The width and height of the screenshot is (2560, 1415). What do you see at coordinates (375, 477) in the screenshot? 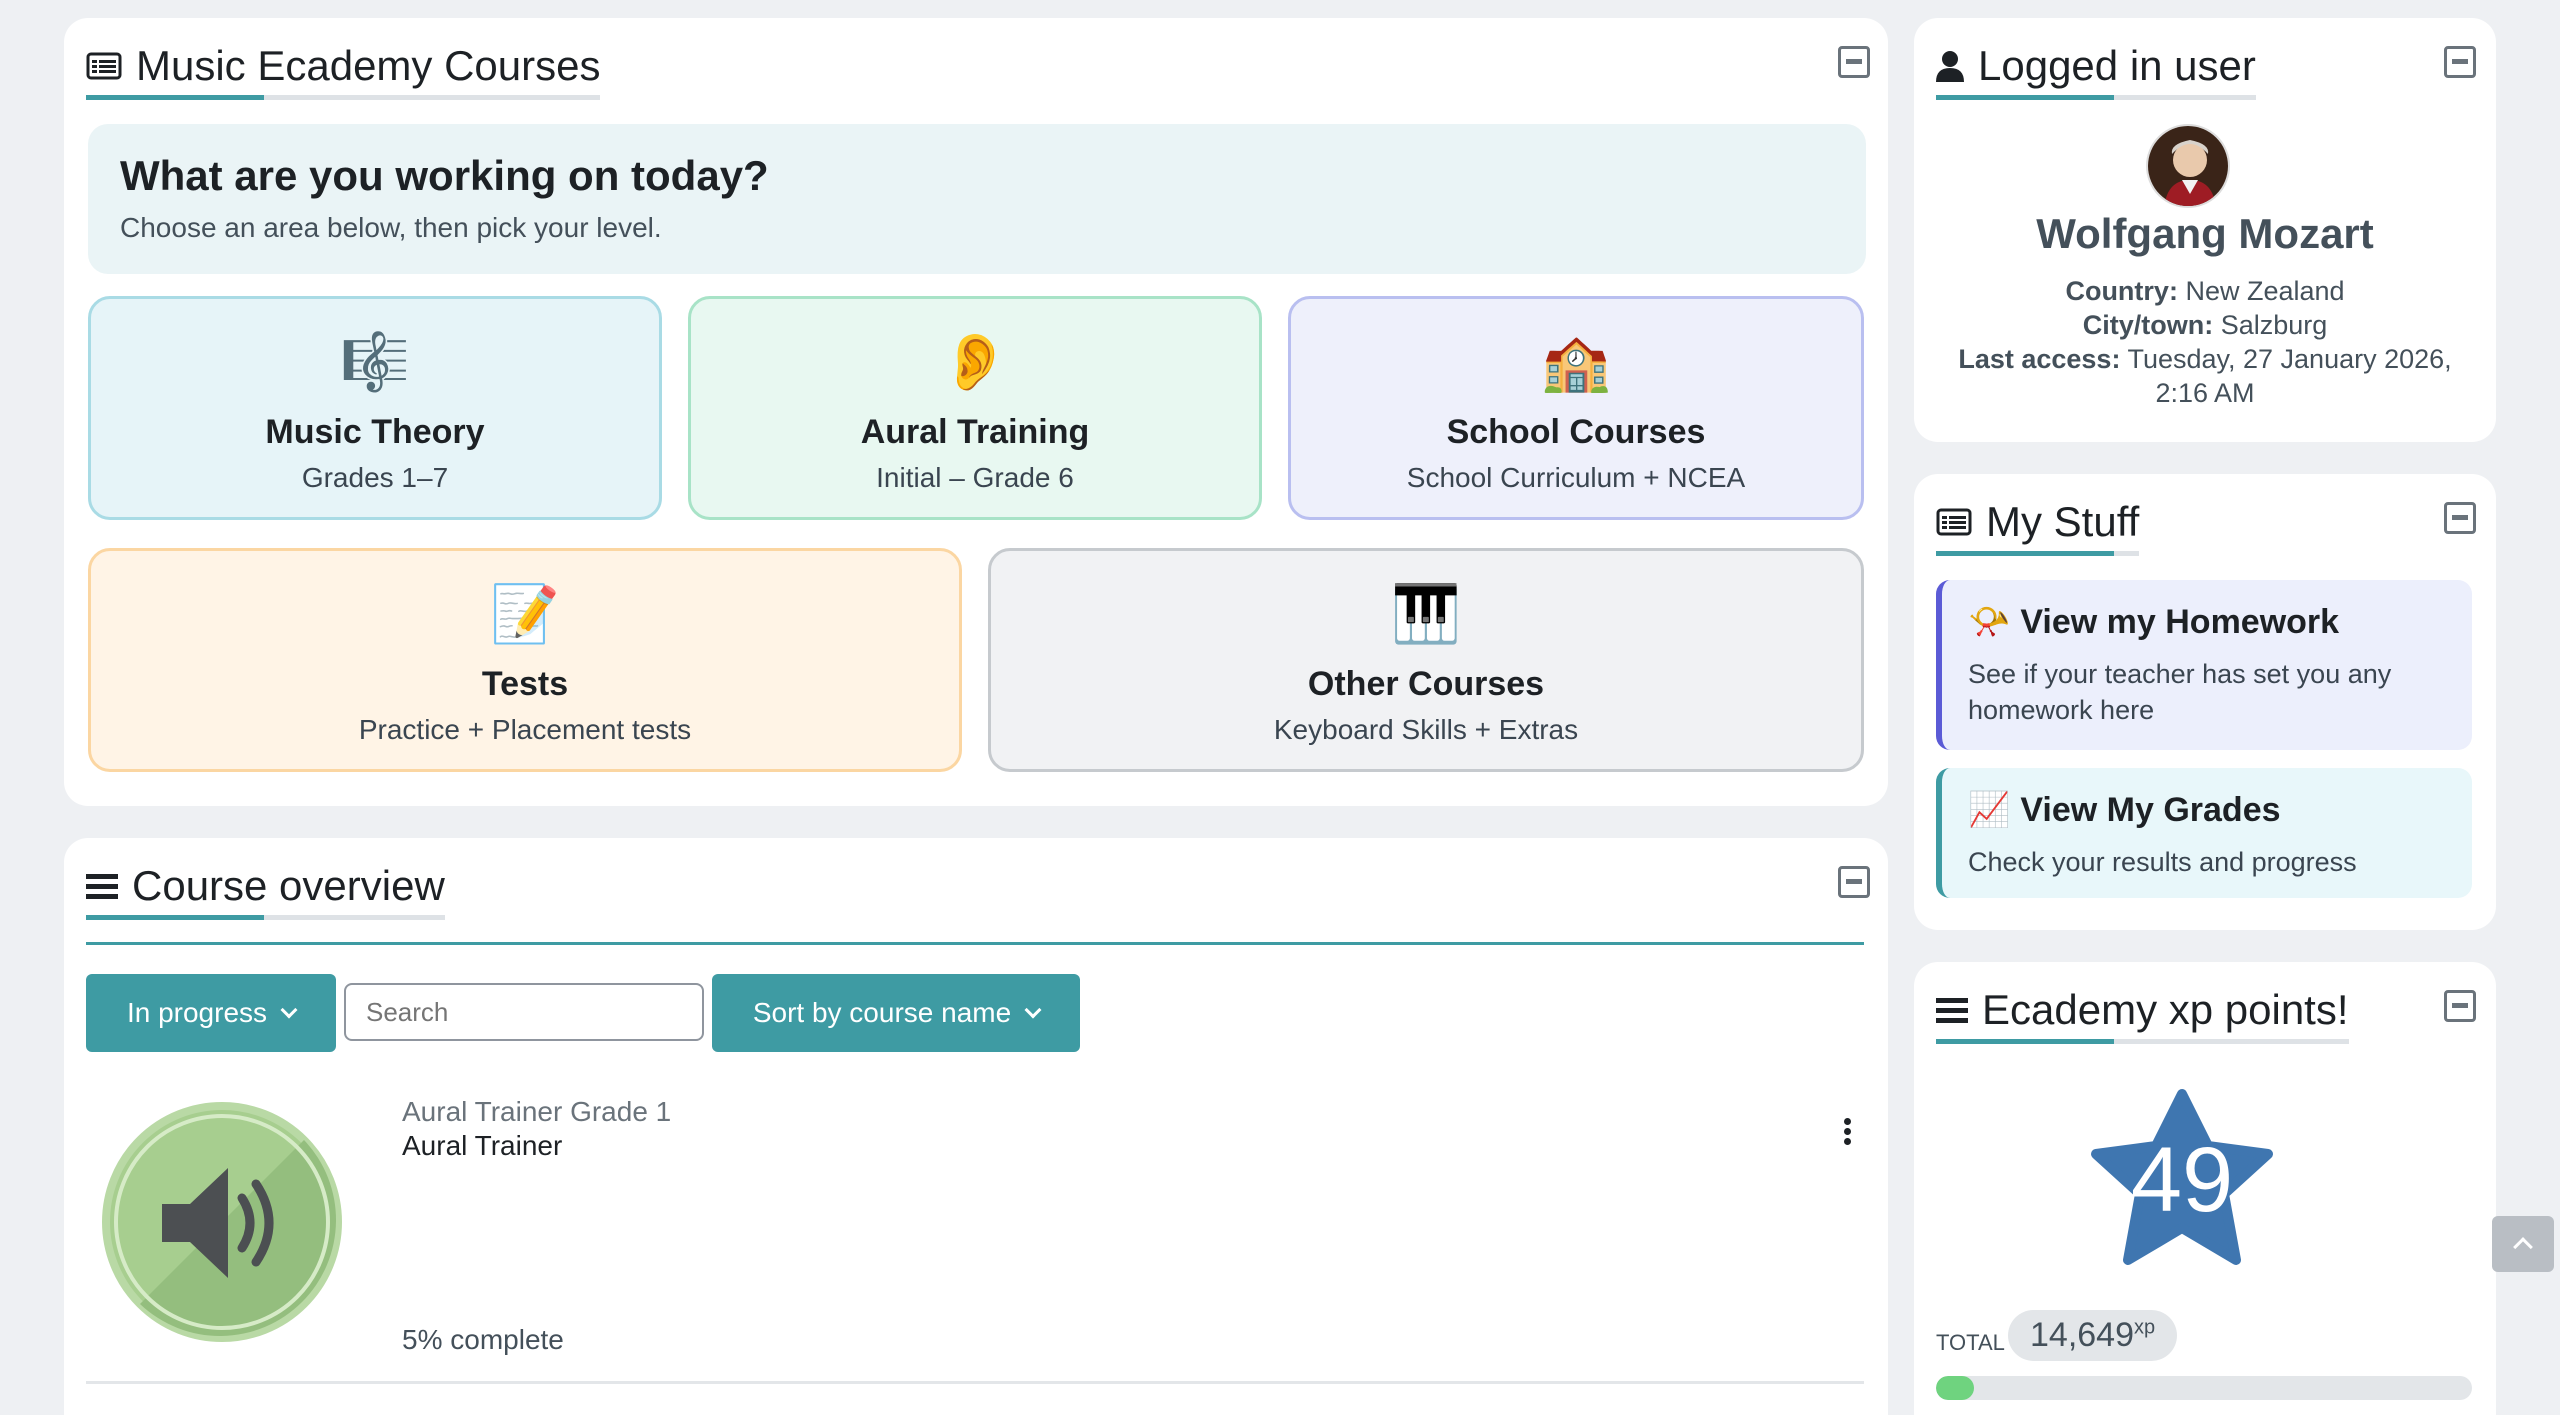
I see `tile-subtitle: Grades 1–7` at bounding box center [375, 477].